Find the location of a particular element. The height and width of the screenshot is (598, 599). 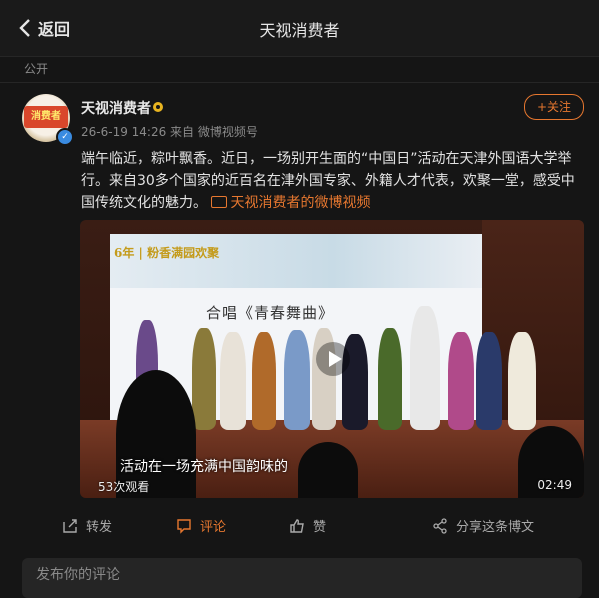

top-bar: 返回 天视消费者 is located at coordinates (299, 28).